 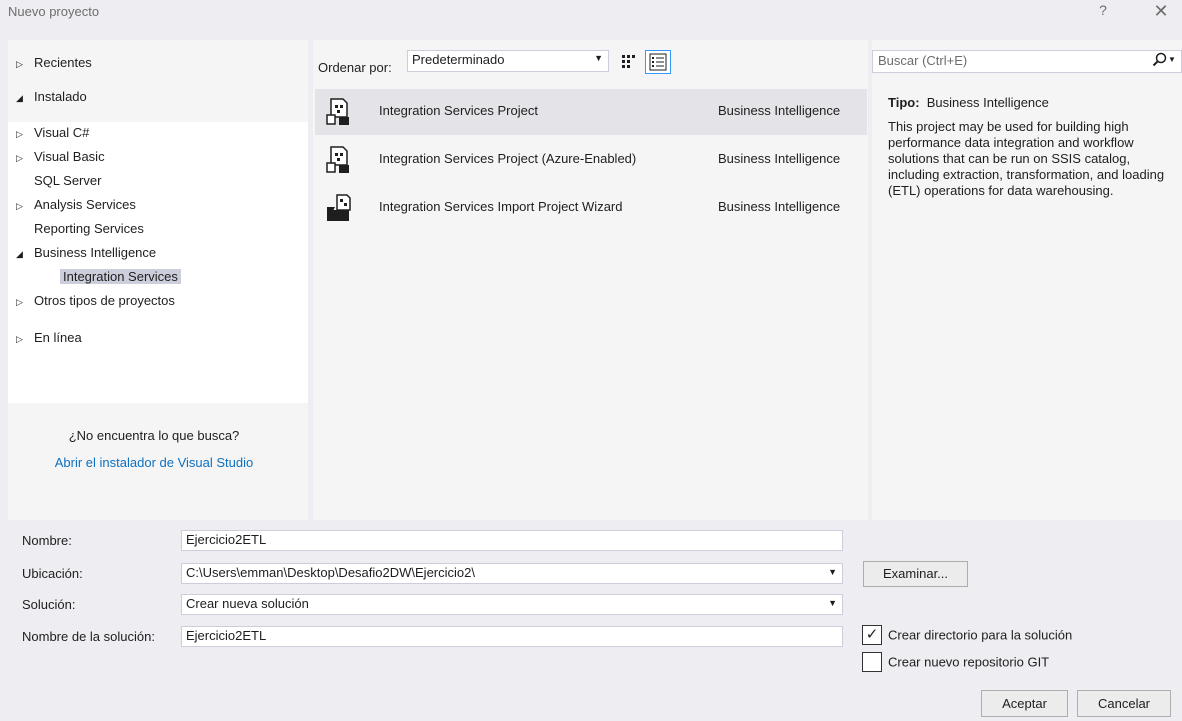 I want to click on tree-node-label: Visual Basic, so click(x=69, y=156).